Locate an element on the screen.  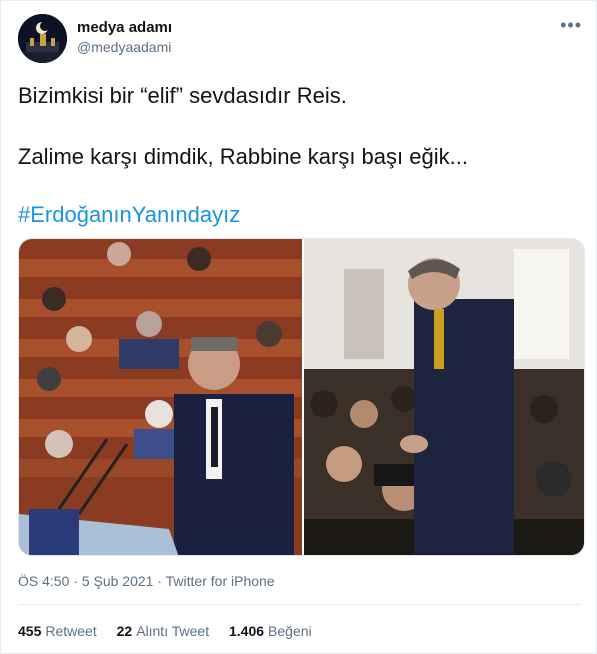
retweets-stat: 455 Retweet is located at coordinates (57, 631).